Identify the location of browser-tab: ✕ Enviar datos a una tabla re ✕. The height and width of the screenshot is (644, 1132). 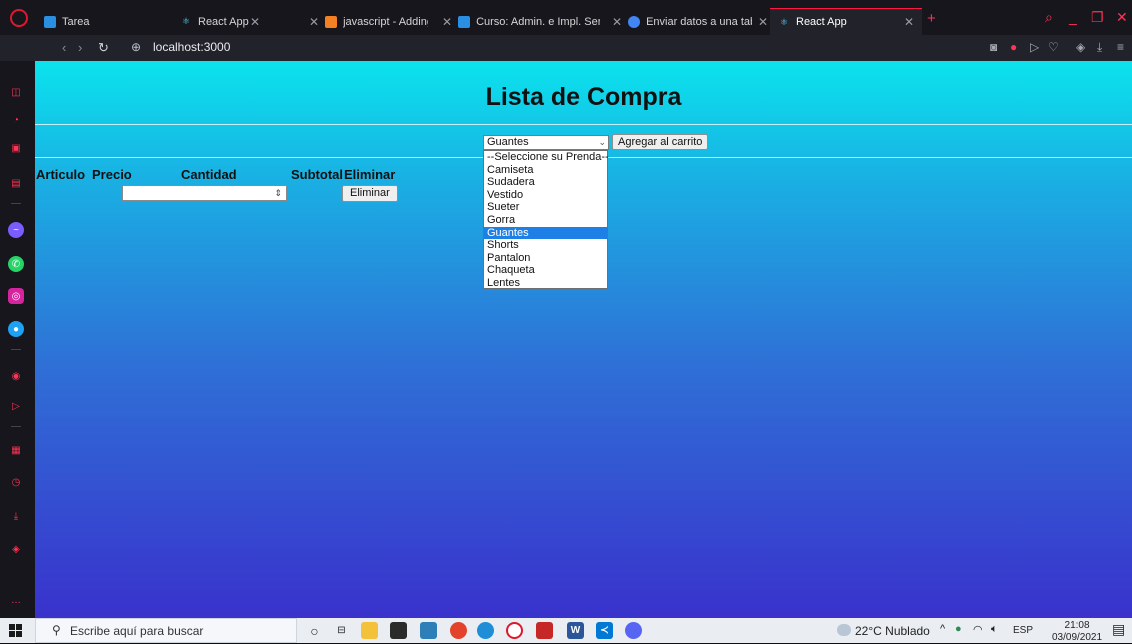
(690, 21).